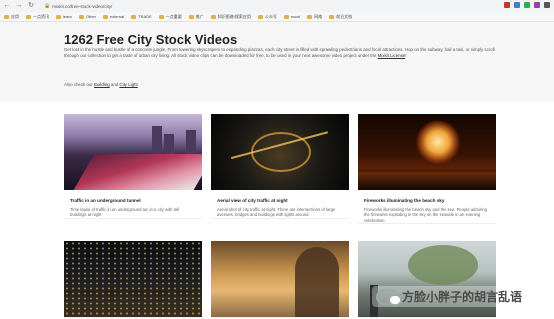 This screenshot has width=554, height=319. What do you see at coordinates (47, 6) in the screenshot?
I see `lock-icon: 🔒` at bounding box center [47, 6].